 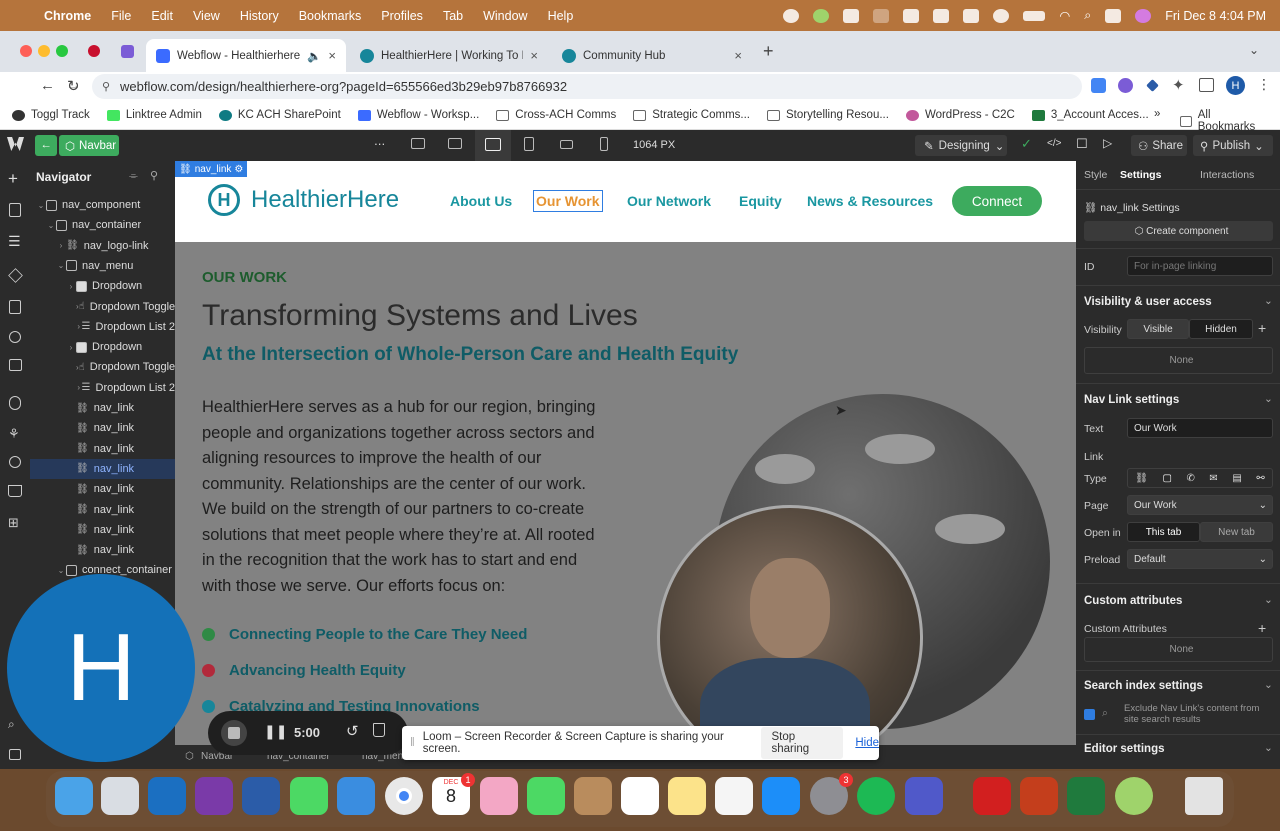 I want to click on close-window-icon, so click(x=26, y=51).